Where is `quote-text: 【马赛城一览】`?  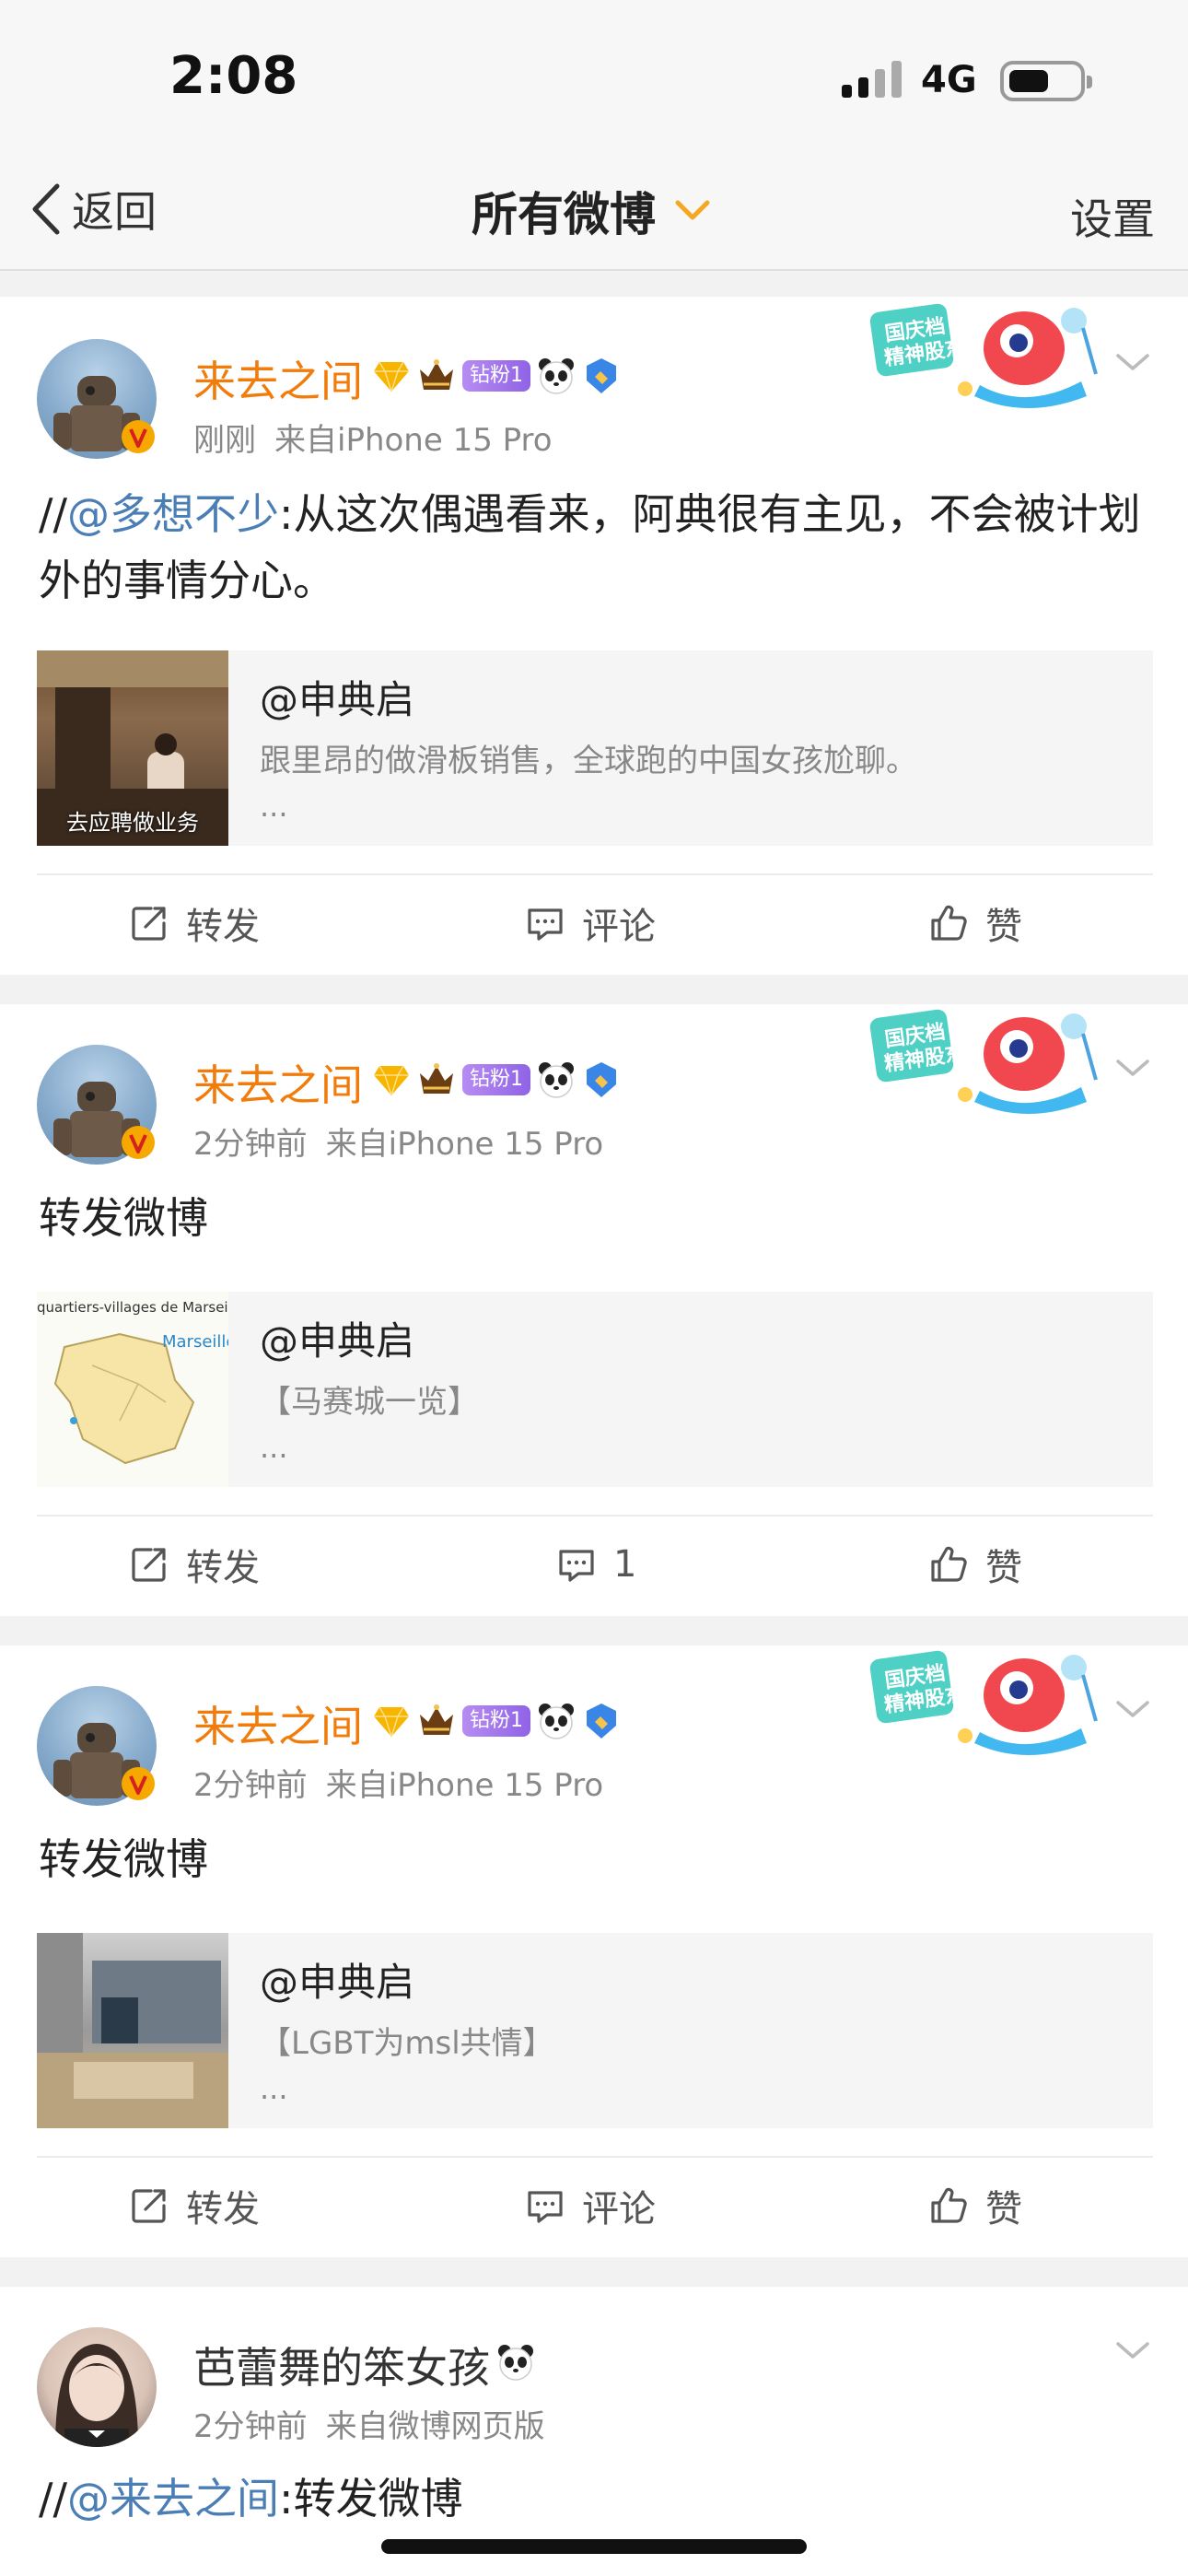 quote-text: 【马赛城一览】 is located at coordinates (369, 1403).